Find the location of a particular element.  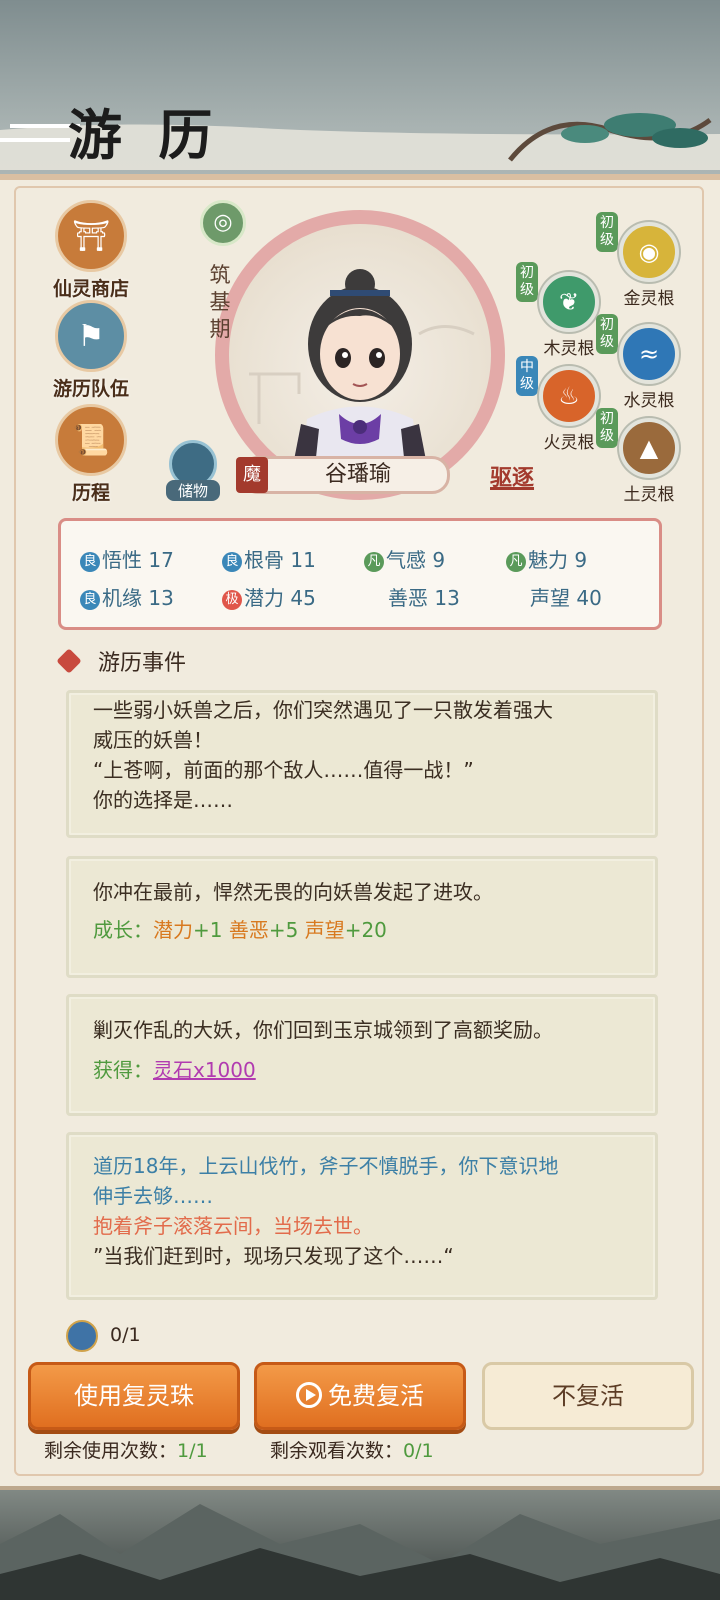

event-card: 剿灭作乱的大妖，你们回到玉京城领到了高额奖励。 获得：灵石x1000 is located at coordinates (362, 1055).